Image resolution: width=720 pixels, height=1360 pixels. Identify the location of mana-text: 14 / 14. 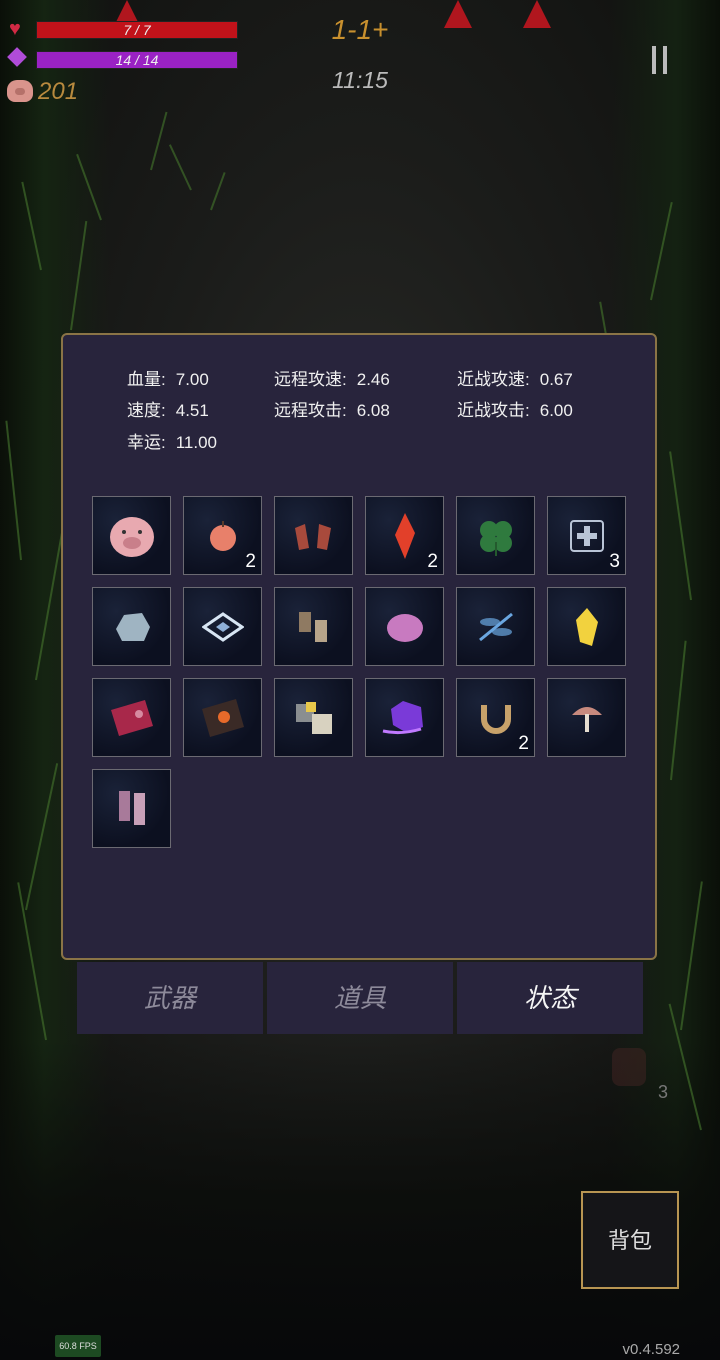
(137, 60).